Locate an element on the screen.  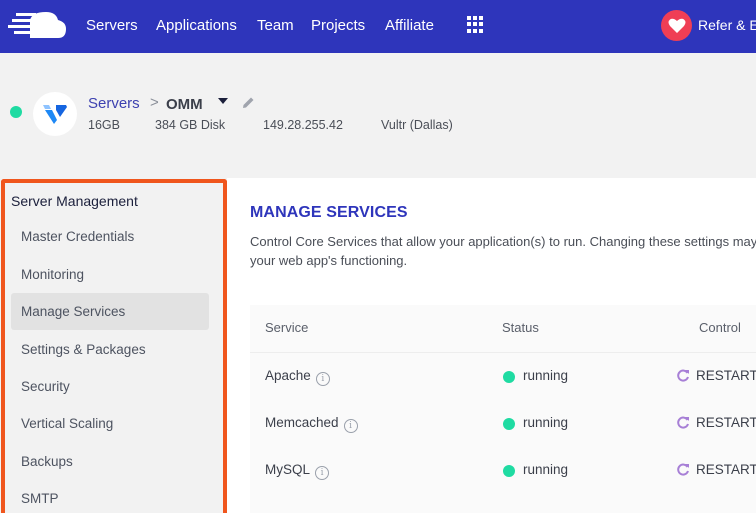
nav-projects: Projects is located at coordinates (338, 25).